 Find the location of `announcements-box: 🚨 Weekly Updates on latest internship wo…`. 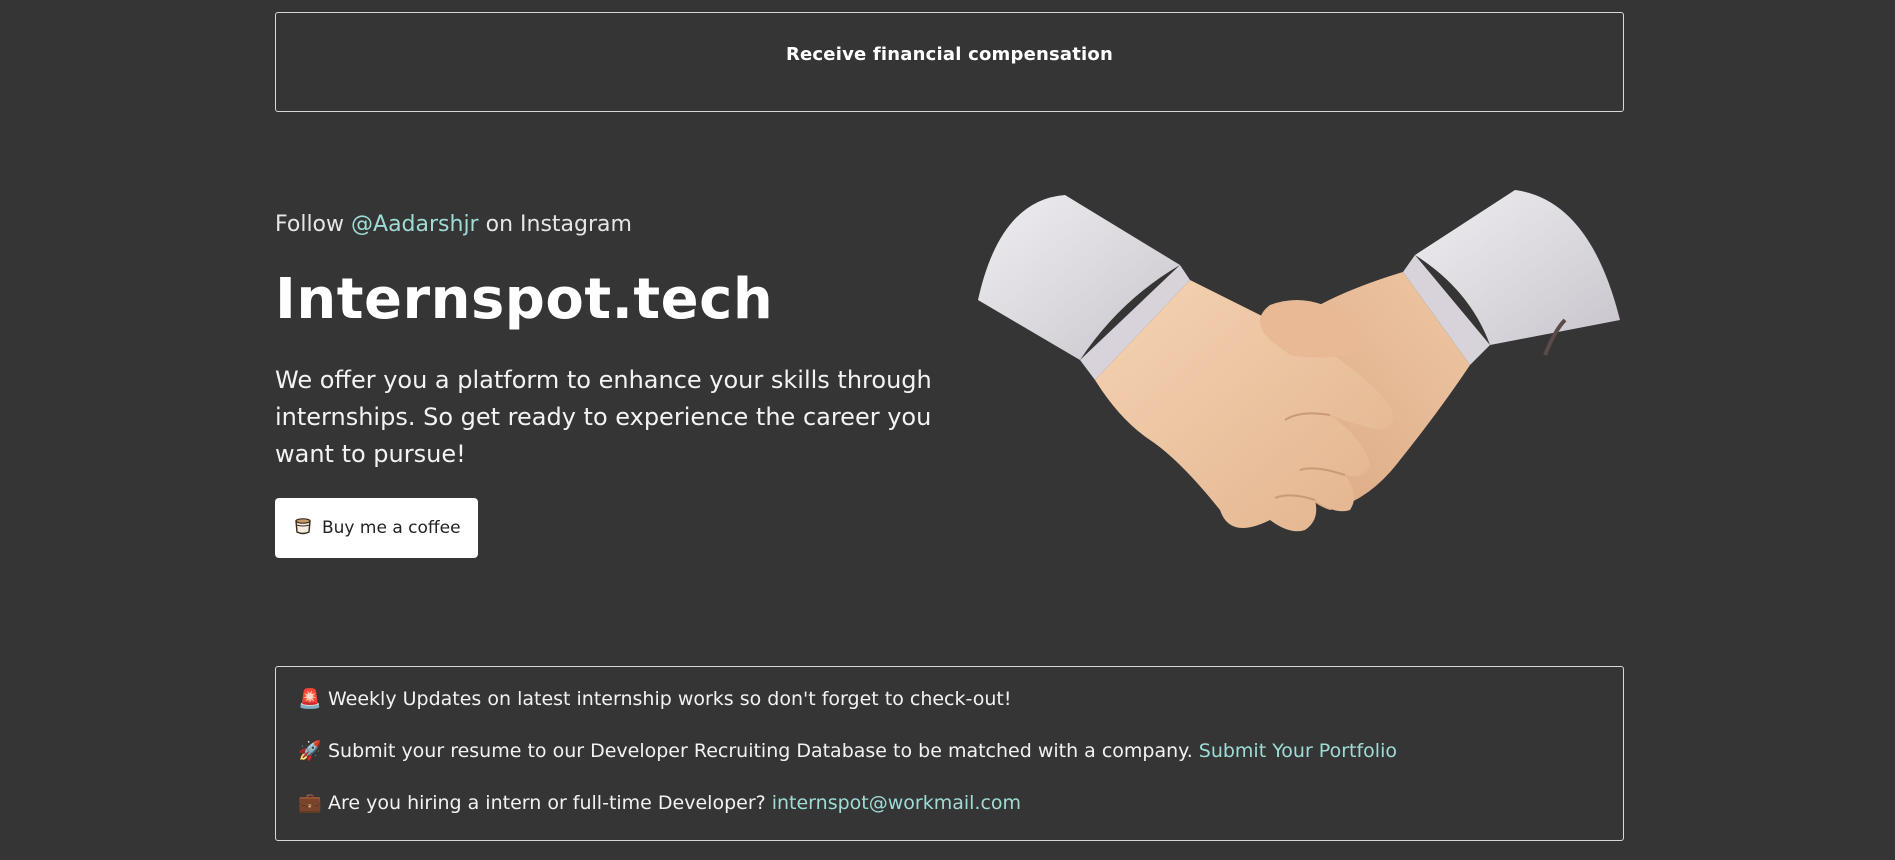

announcements-box: 🚨 Weekly Updates on latest internship wo… is located at coordinates (949, 753).